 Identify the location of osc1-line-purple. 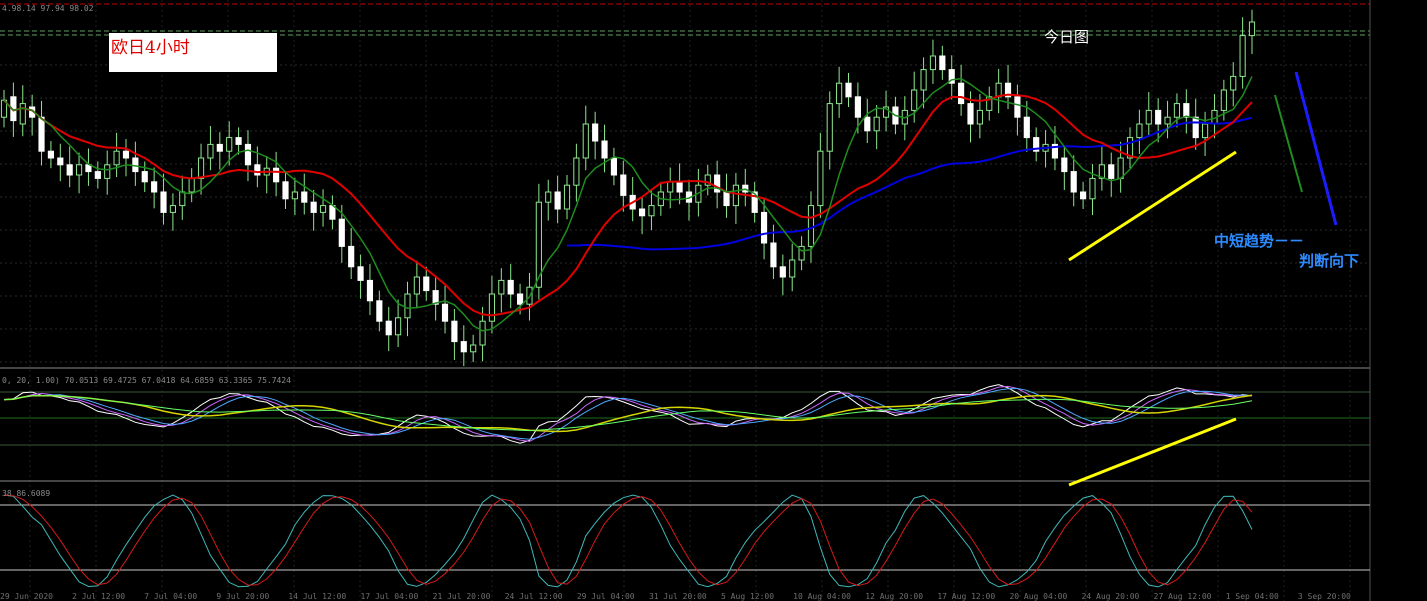
(628, 413).